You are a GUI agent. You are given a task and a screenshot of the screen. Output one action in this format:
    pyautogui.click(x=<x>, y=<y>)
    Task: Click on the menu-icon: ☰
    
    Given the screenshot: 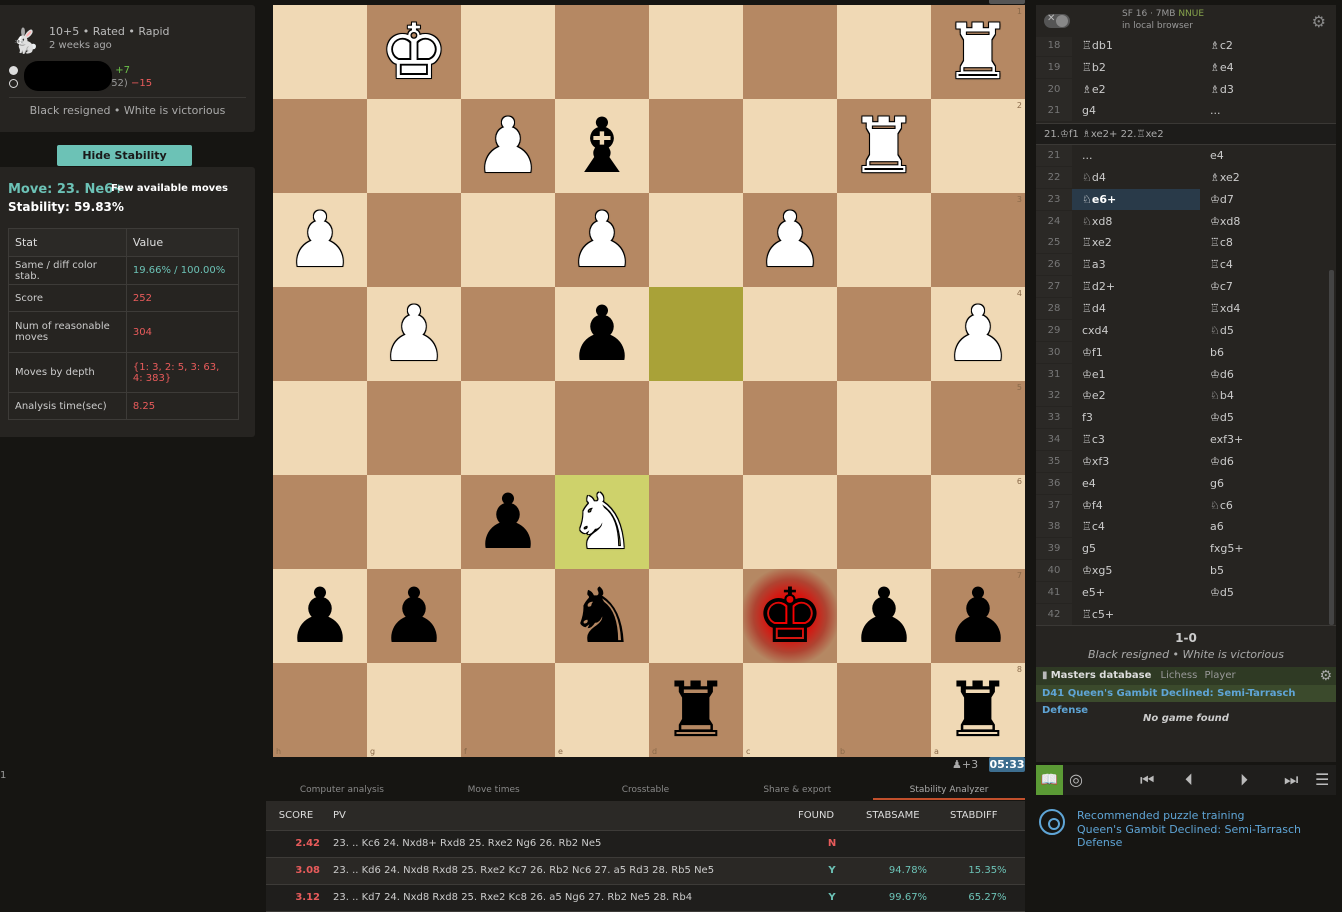 What is the action you would take?
    pyautogui.click(x=1322, y=779)
    